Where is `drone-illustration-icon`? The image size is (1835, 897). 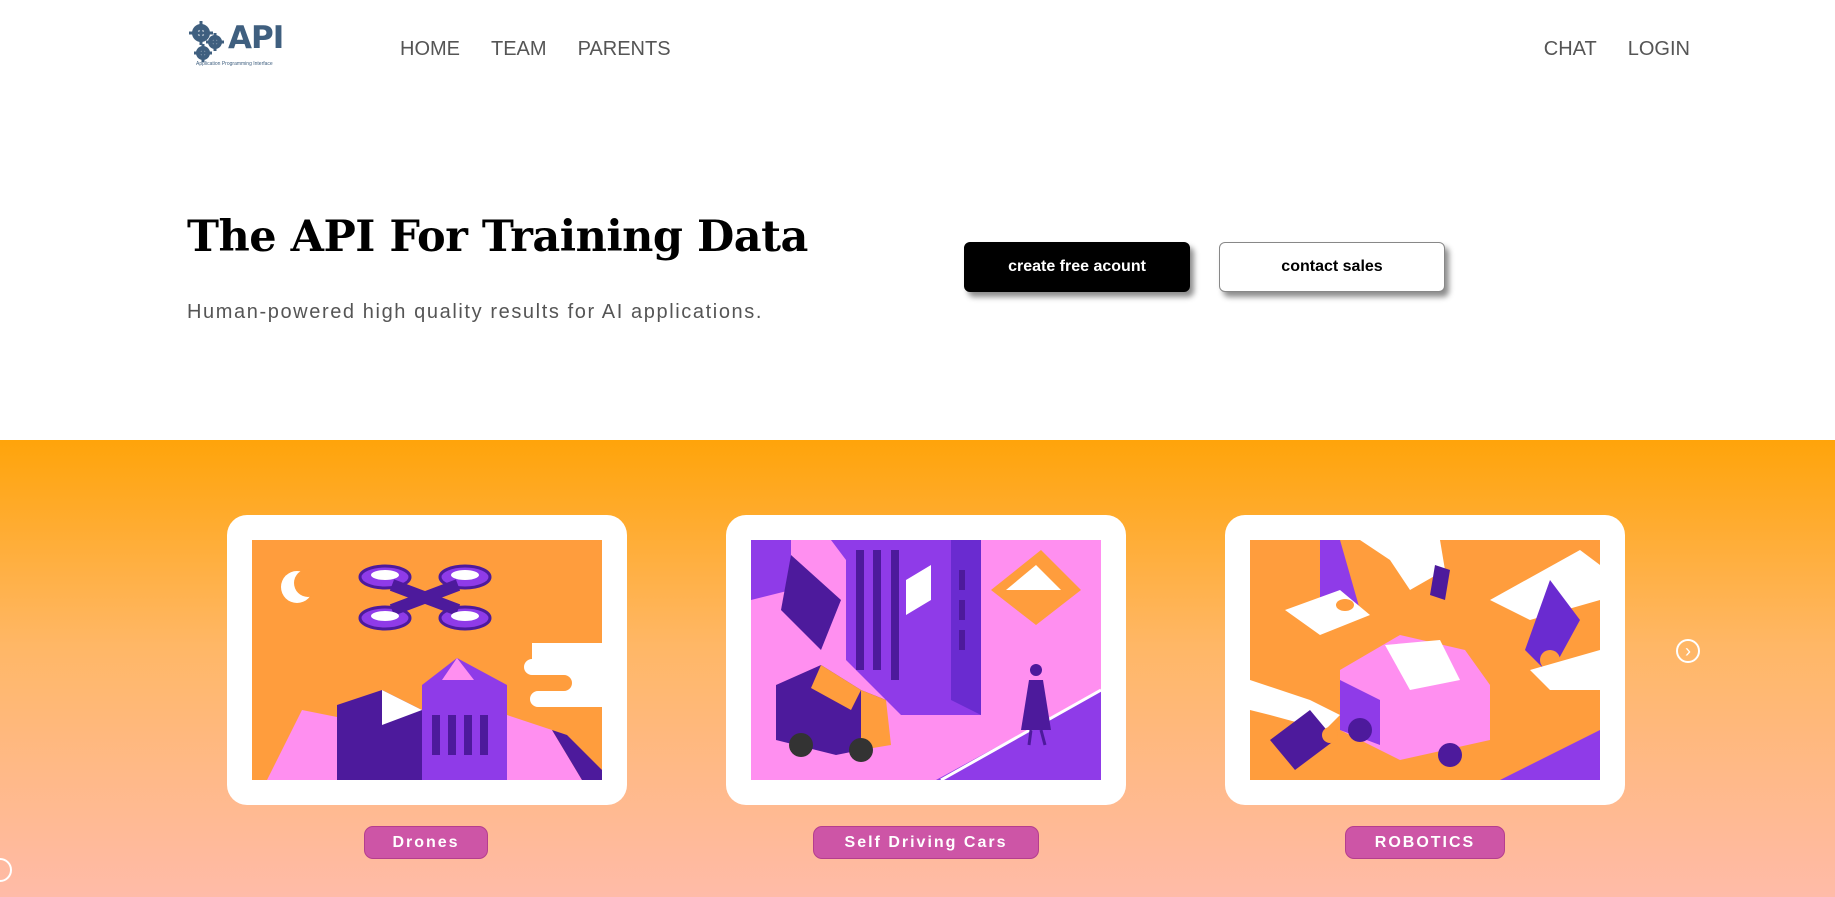
drone-illustration-icon is located at coordinates (427, 660).